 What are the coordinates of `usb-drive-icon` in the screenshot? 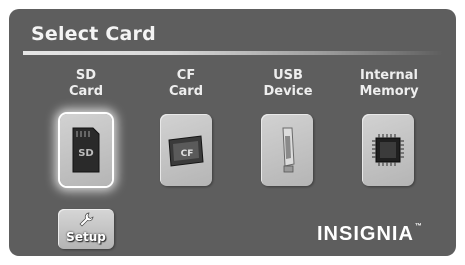 It's located at (288, 150).